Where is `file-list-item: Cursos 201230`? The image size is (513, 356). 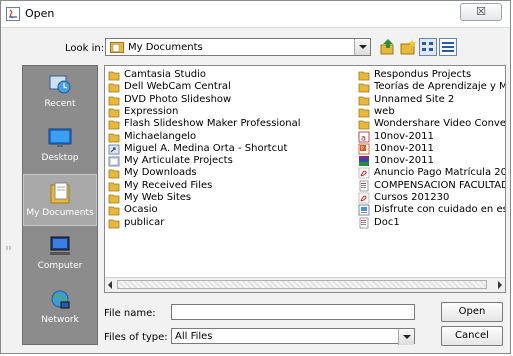
file-list-item: Cursos 201230 is located at coordinates (431, 198).